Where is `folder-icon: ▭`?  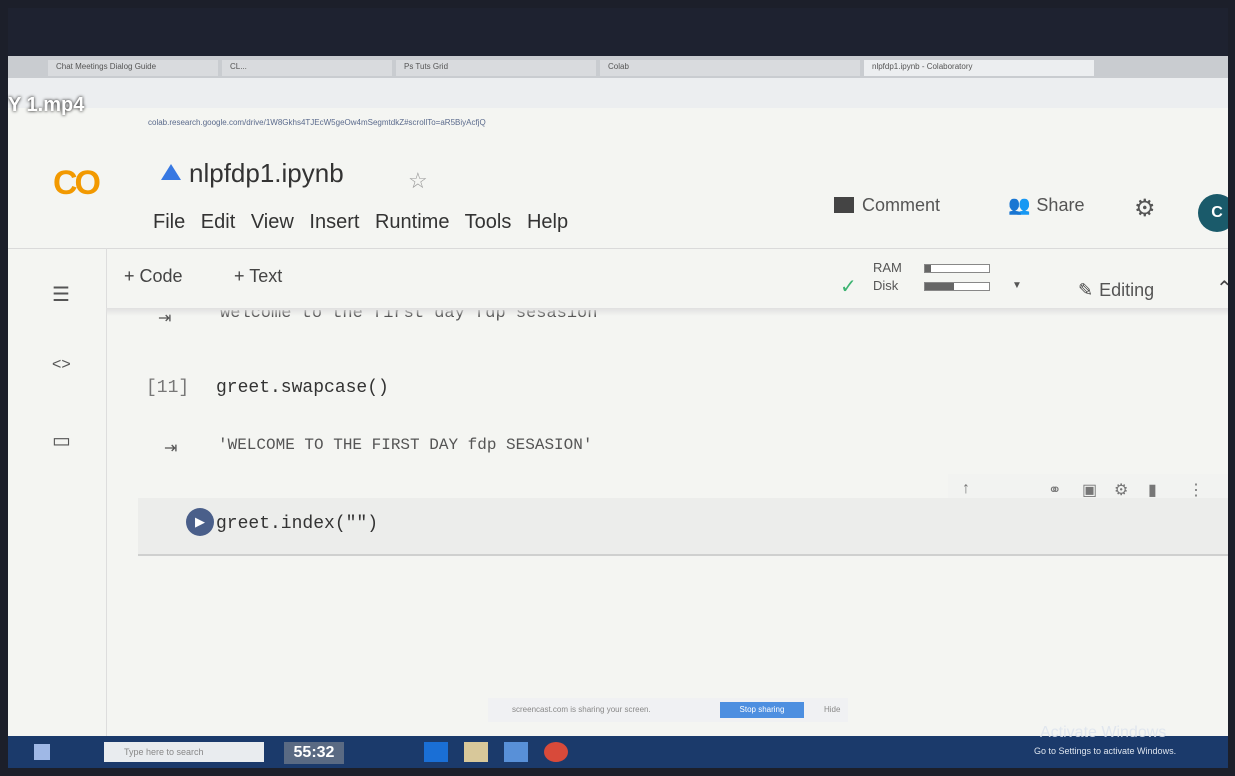
folder-icon: ▭ is located at coordinates (61, 440).